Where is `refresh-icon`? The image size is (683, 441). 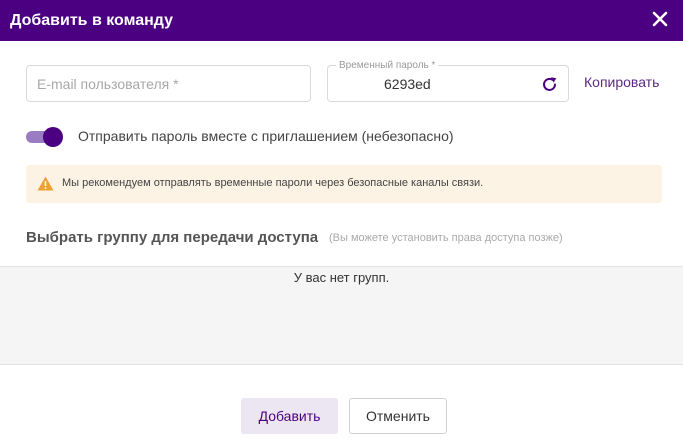
refresh-icon is located at coordinates (549, 84).